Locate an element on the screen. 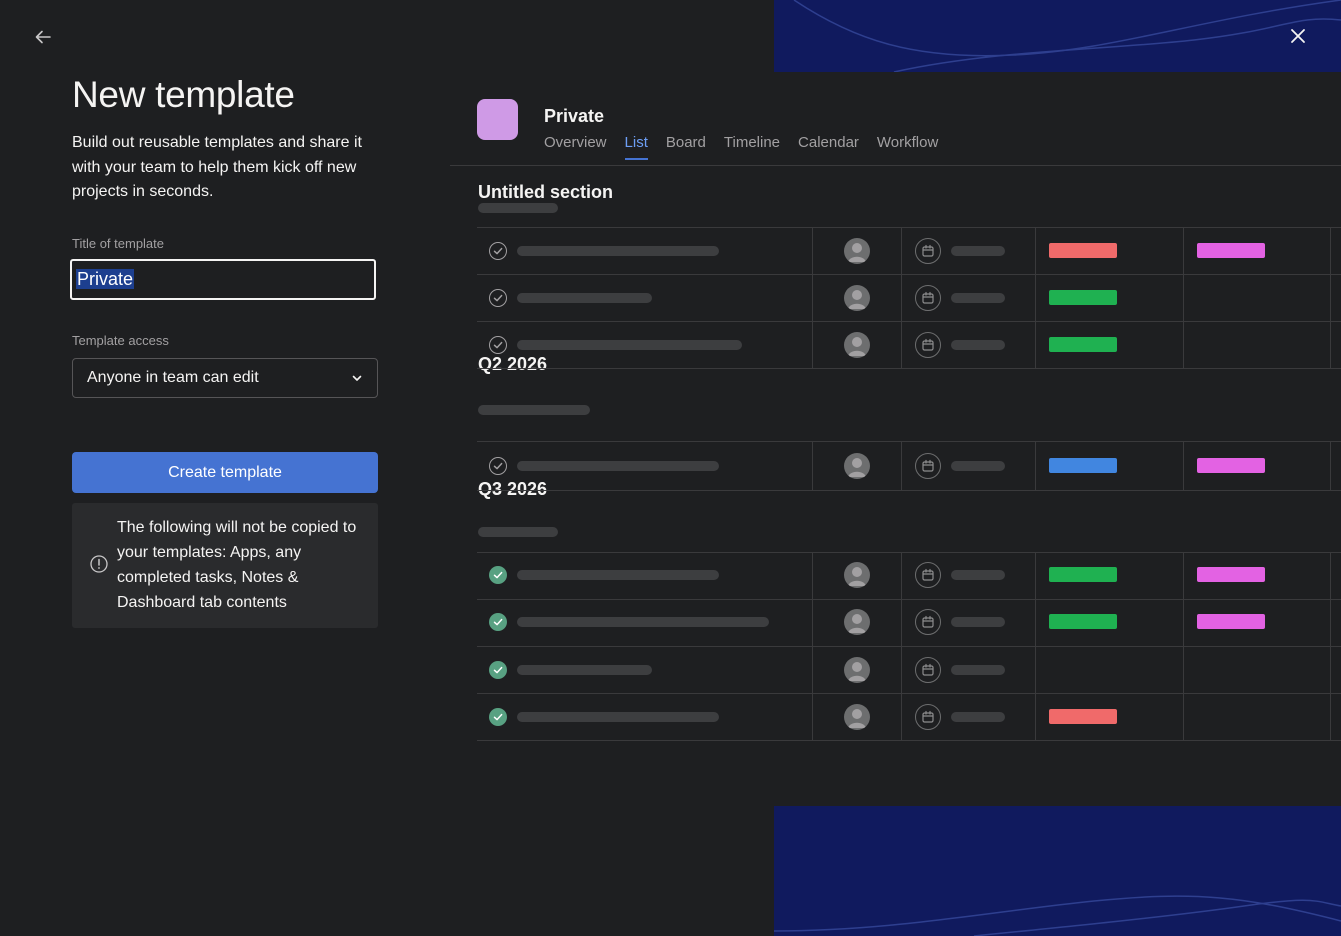 Image resolution: width=1341 pixels, height=936 pixels. back-button is located at coordinates (43, 37).